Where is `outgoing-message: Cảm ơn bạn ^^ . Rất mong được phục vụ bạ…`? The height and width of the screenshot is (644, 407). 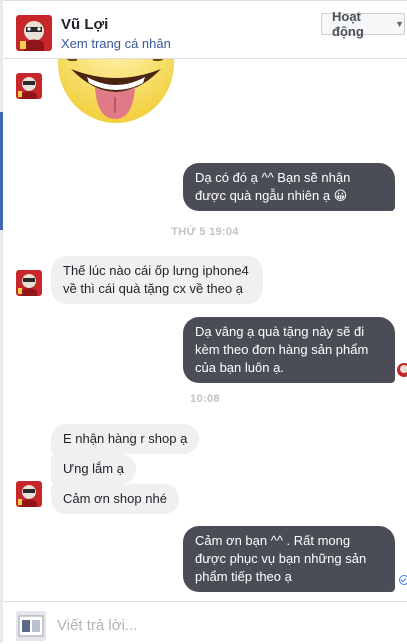
outgoing-message: Cảm ơn bạn ^^ . Rất mong được phục vụ bạ… is located at coordinates (289, 559).